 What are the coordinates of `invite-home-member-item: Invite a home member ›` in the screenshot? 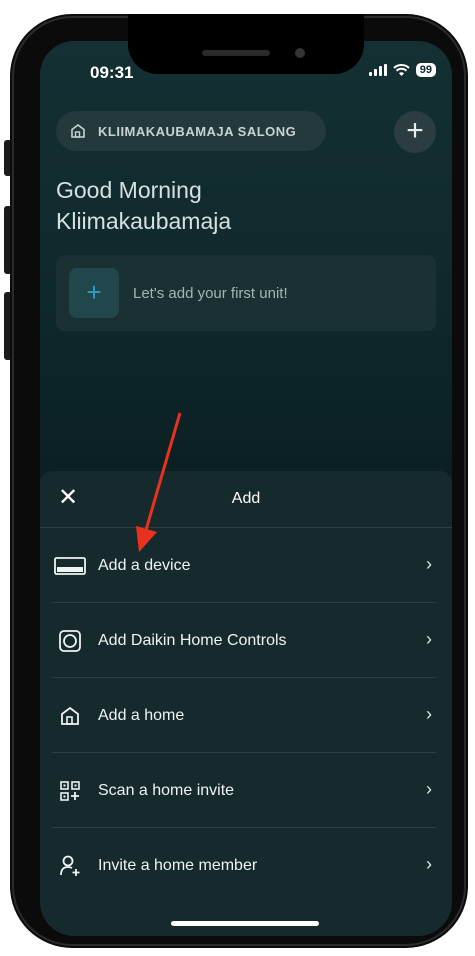 It's located at (246, 865).